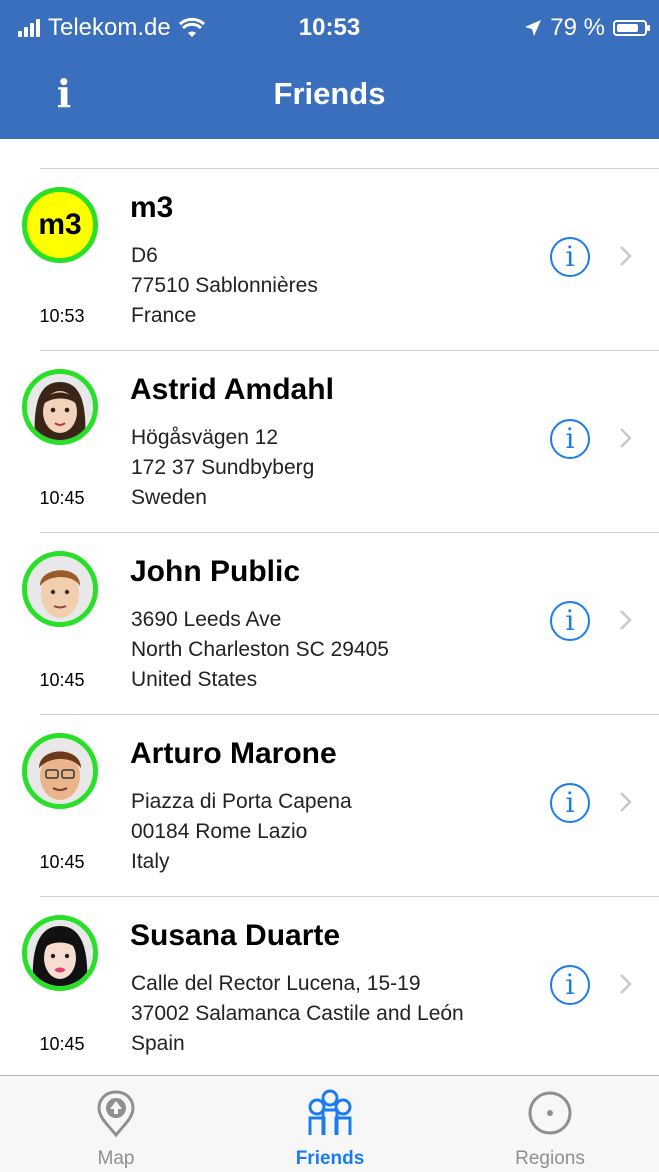  Describe the element at coordinates (194, 679) in the screenshot. I see `address-line: United States` at that location.